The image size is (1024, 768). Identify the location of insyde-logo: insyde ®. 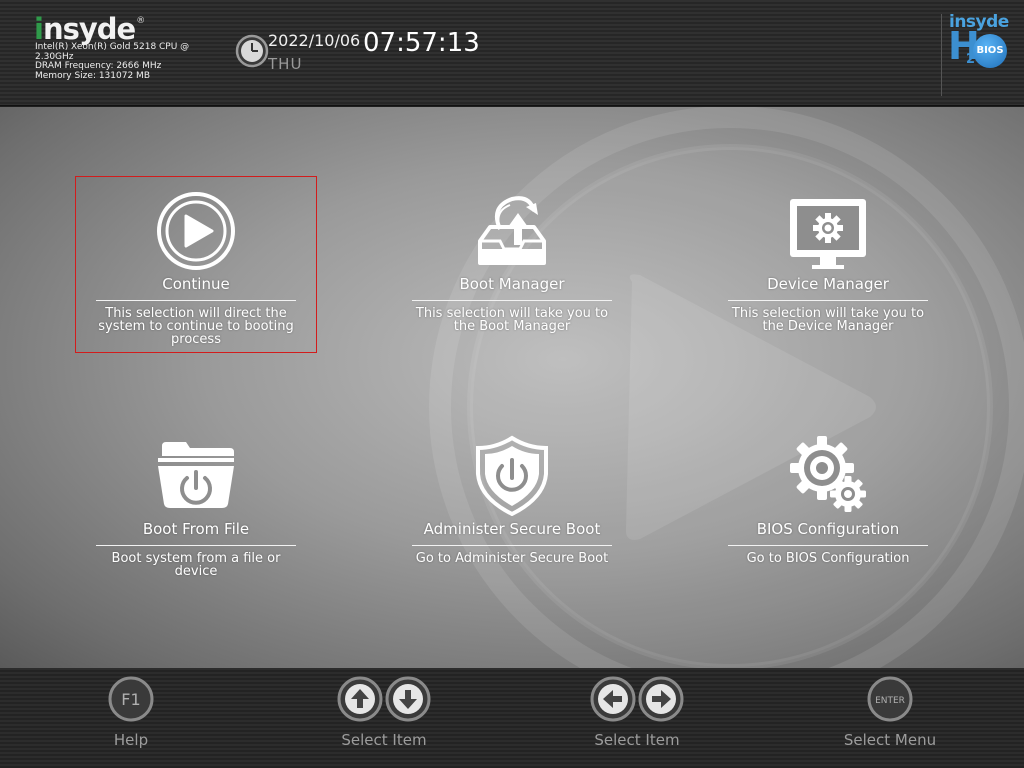
(89, 27).